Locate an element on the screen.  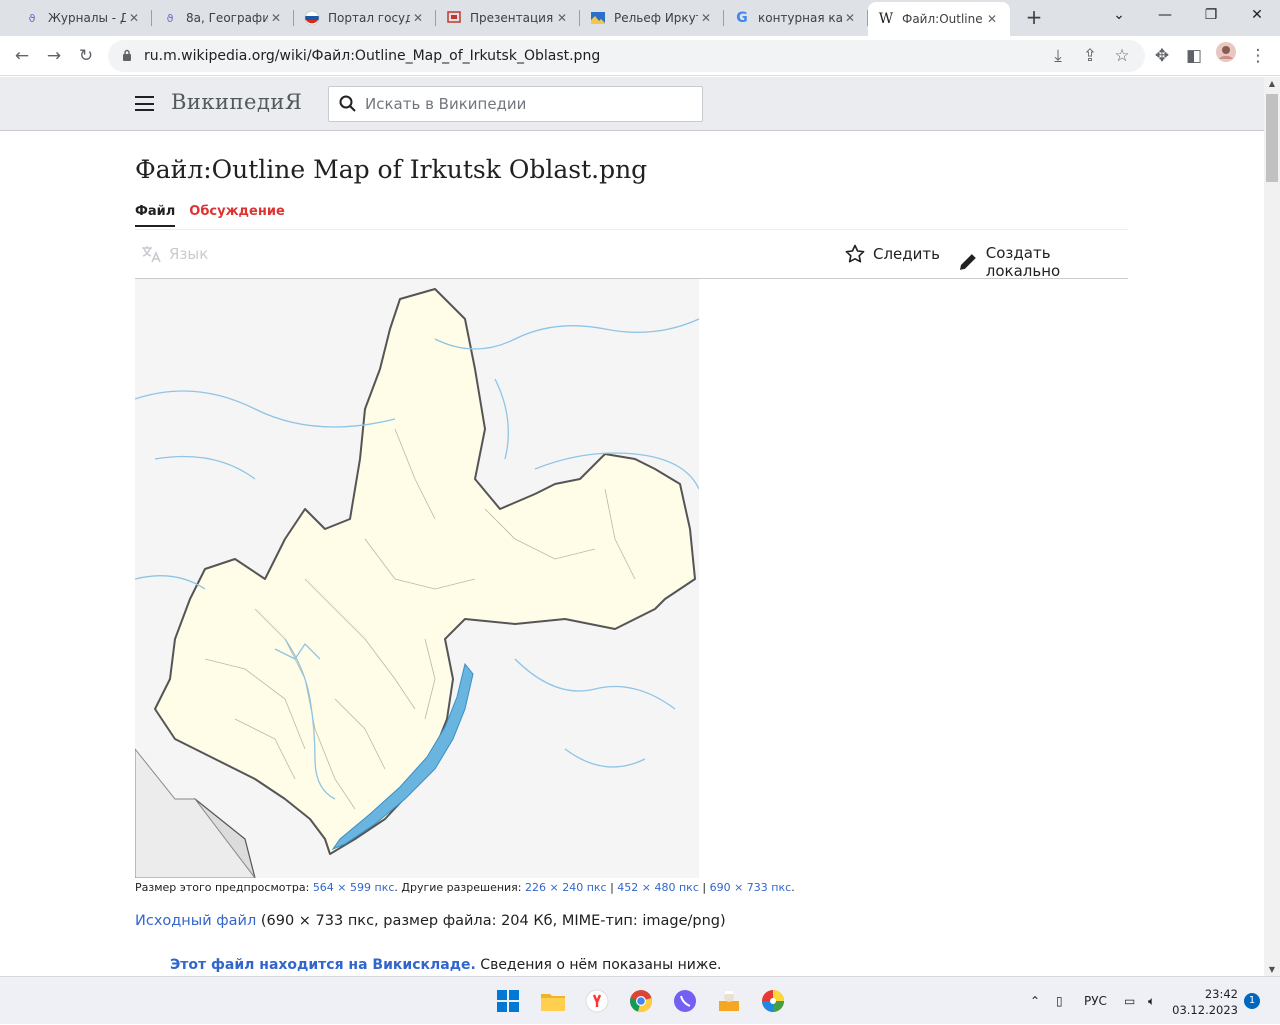
star-icon is located at coordinates (855, 253).